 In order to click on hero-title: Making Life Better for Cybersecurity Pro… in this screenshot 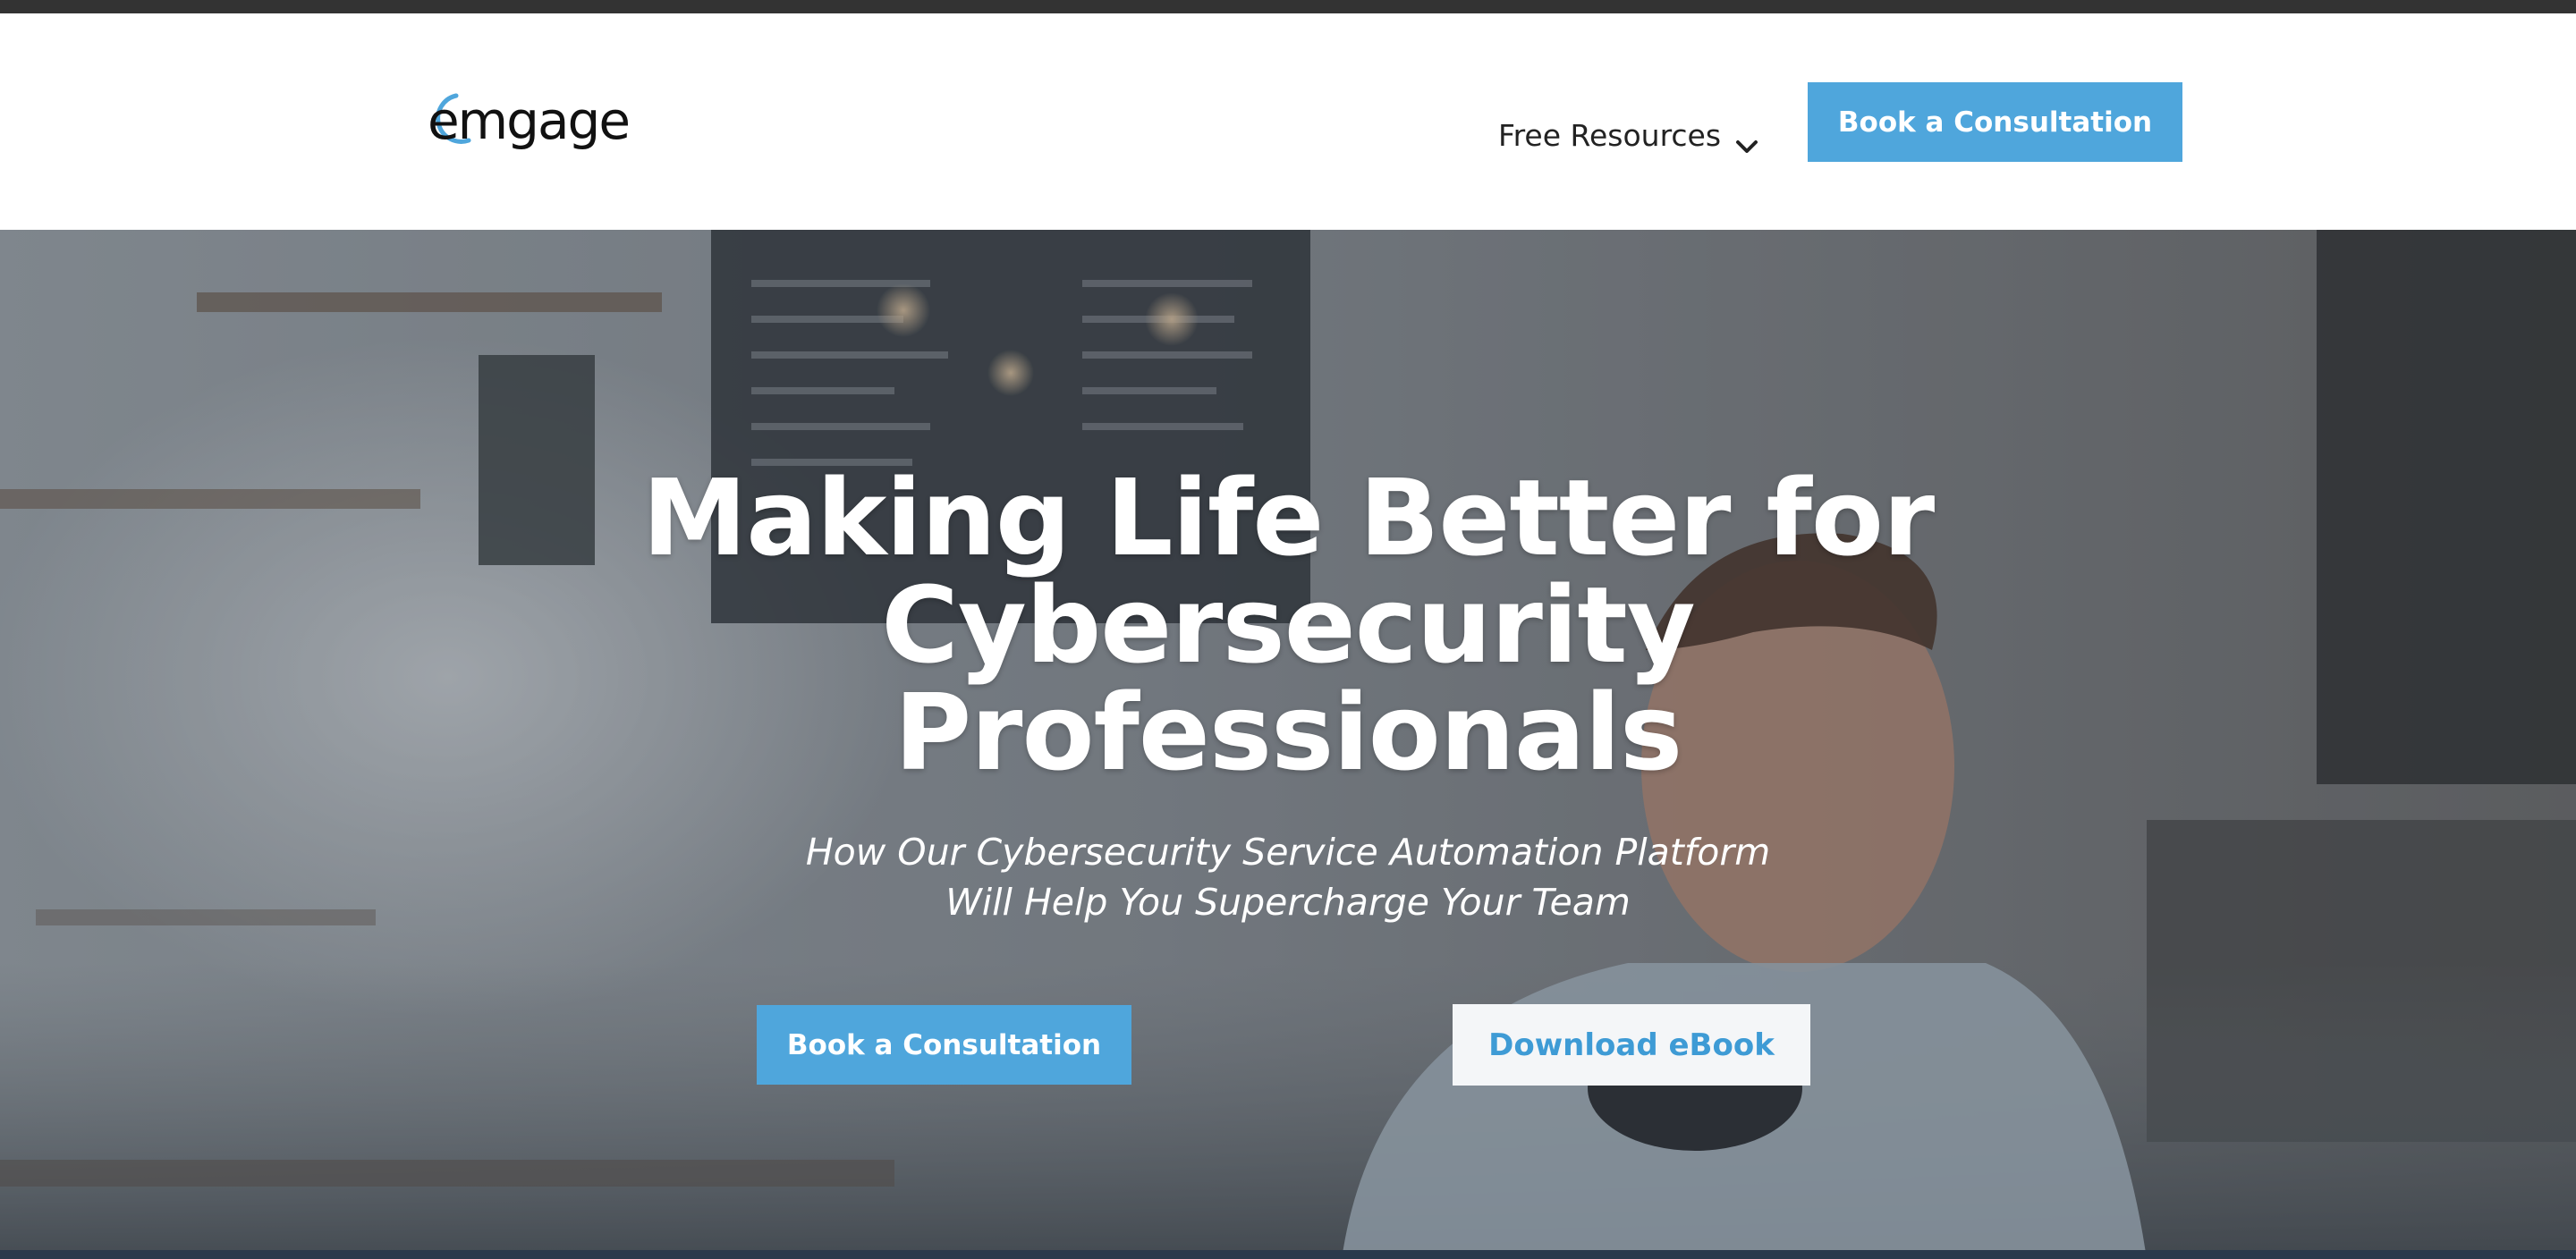, I will do `click(1288, 625)`.